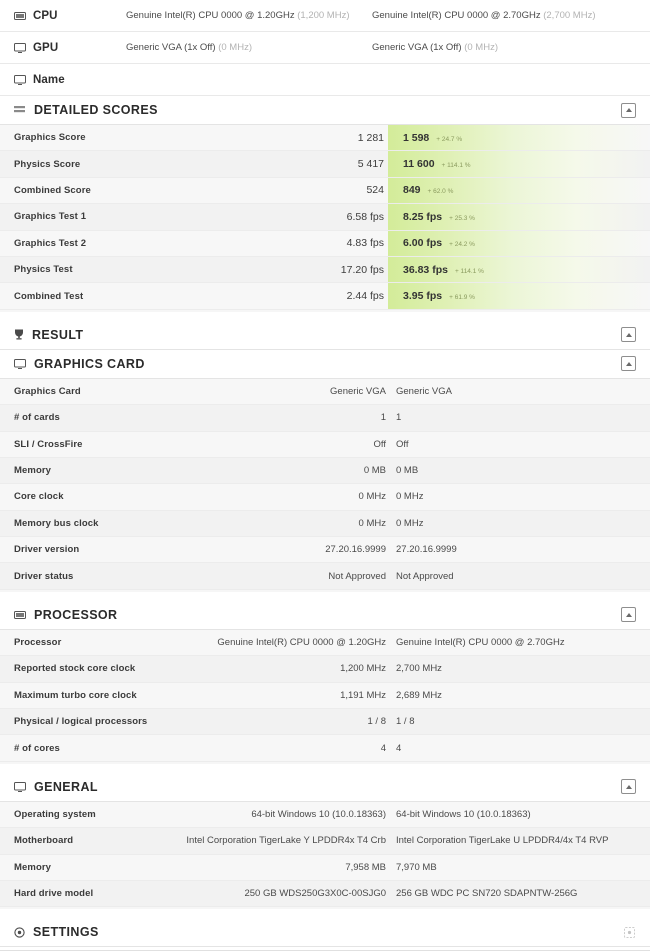  Describe the element at coordinates (325, 471) in the screenshot. I see `table-row: Memory 0 MB 0 MB` at that location.